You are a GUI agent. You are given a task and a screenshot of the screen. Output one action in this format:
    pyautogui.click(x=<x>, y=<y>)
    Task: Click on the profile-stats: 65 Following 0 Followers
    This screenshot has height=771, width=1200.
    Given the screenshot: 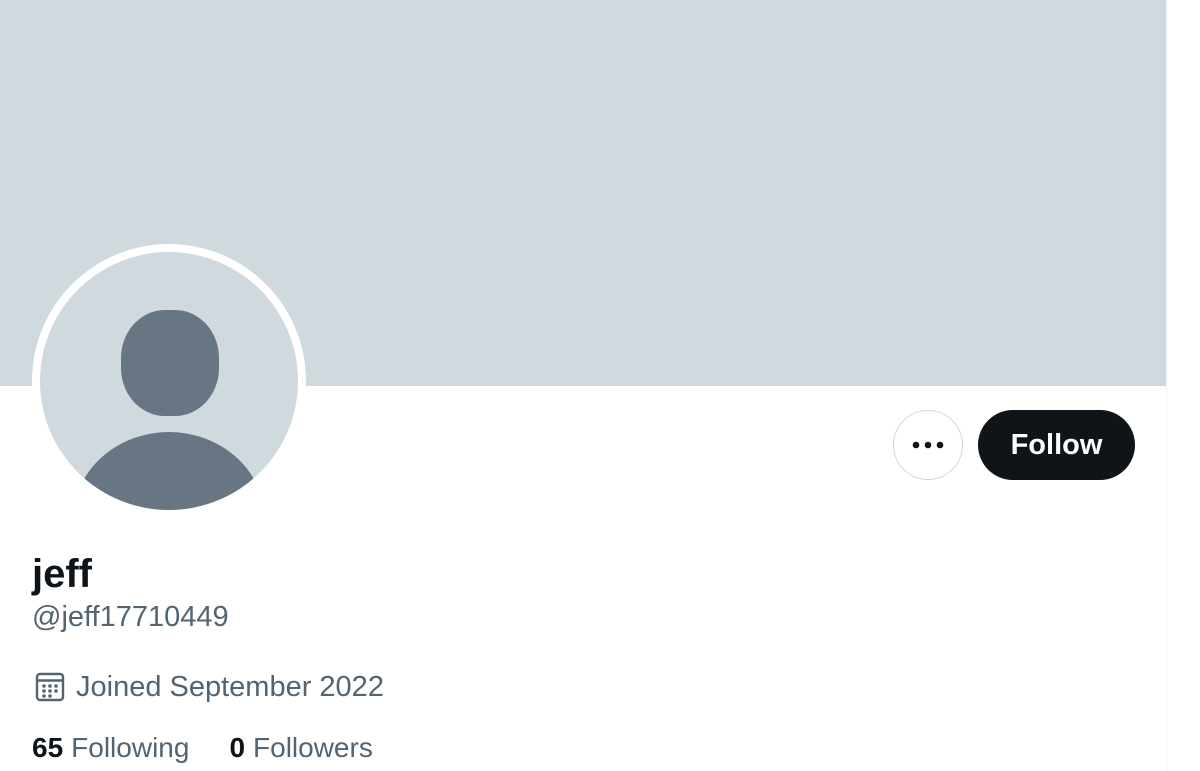 What is the action you would take?
    pyautogui.click(x=202, y=748)
    